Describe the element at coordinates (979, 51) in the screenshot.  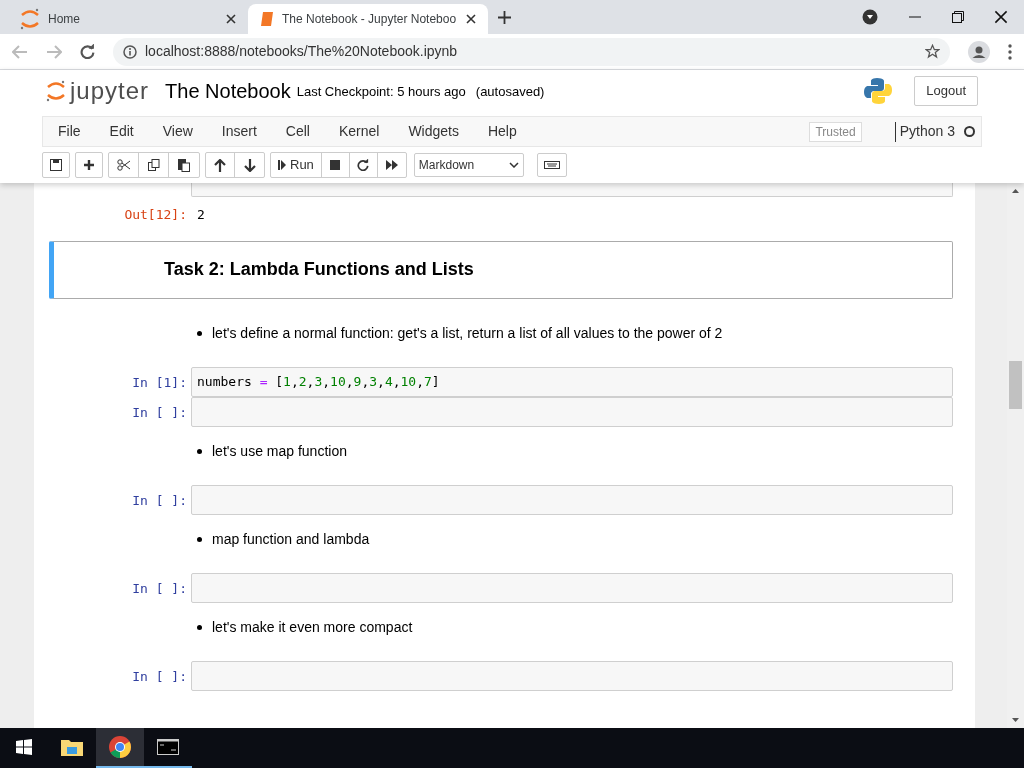
I see `profile-icon` at that location.